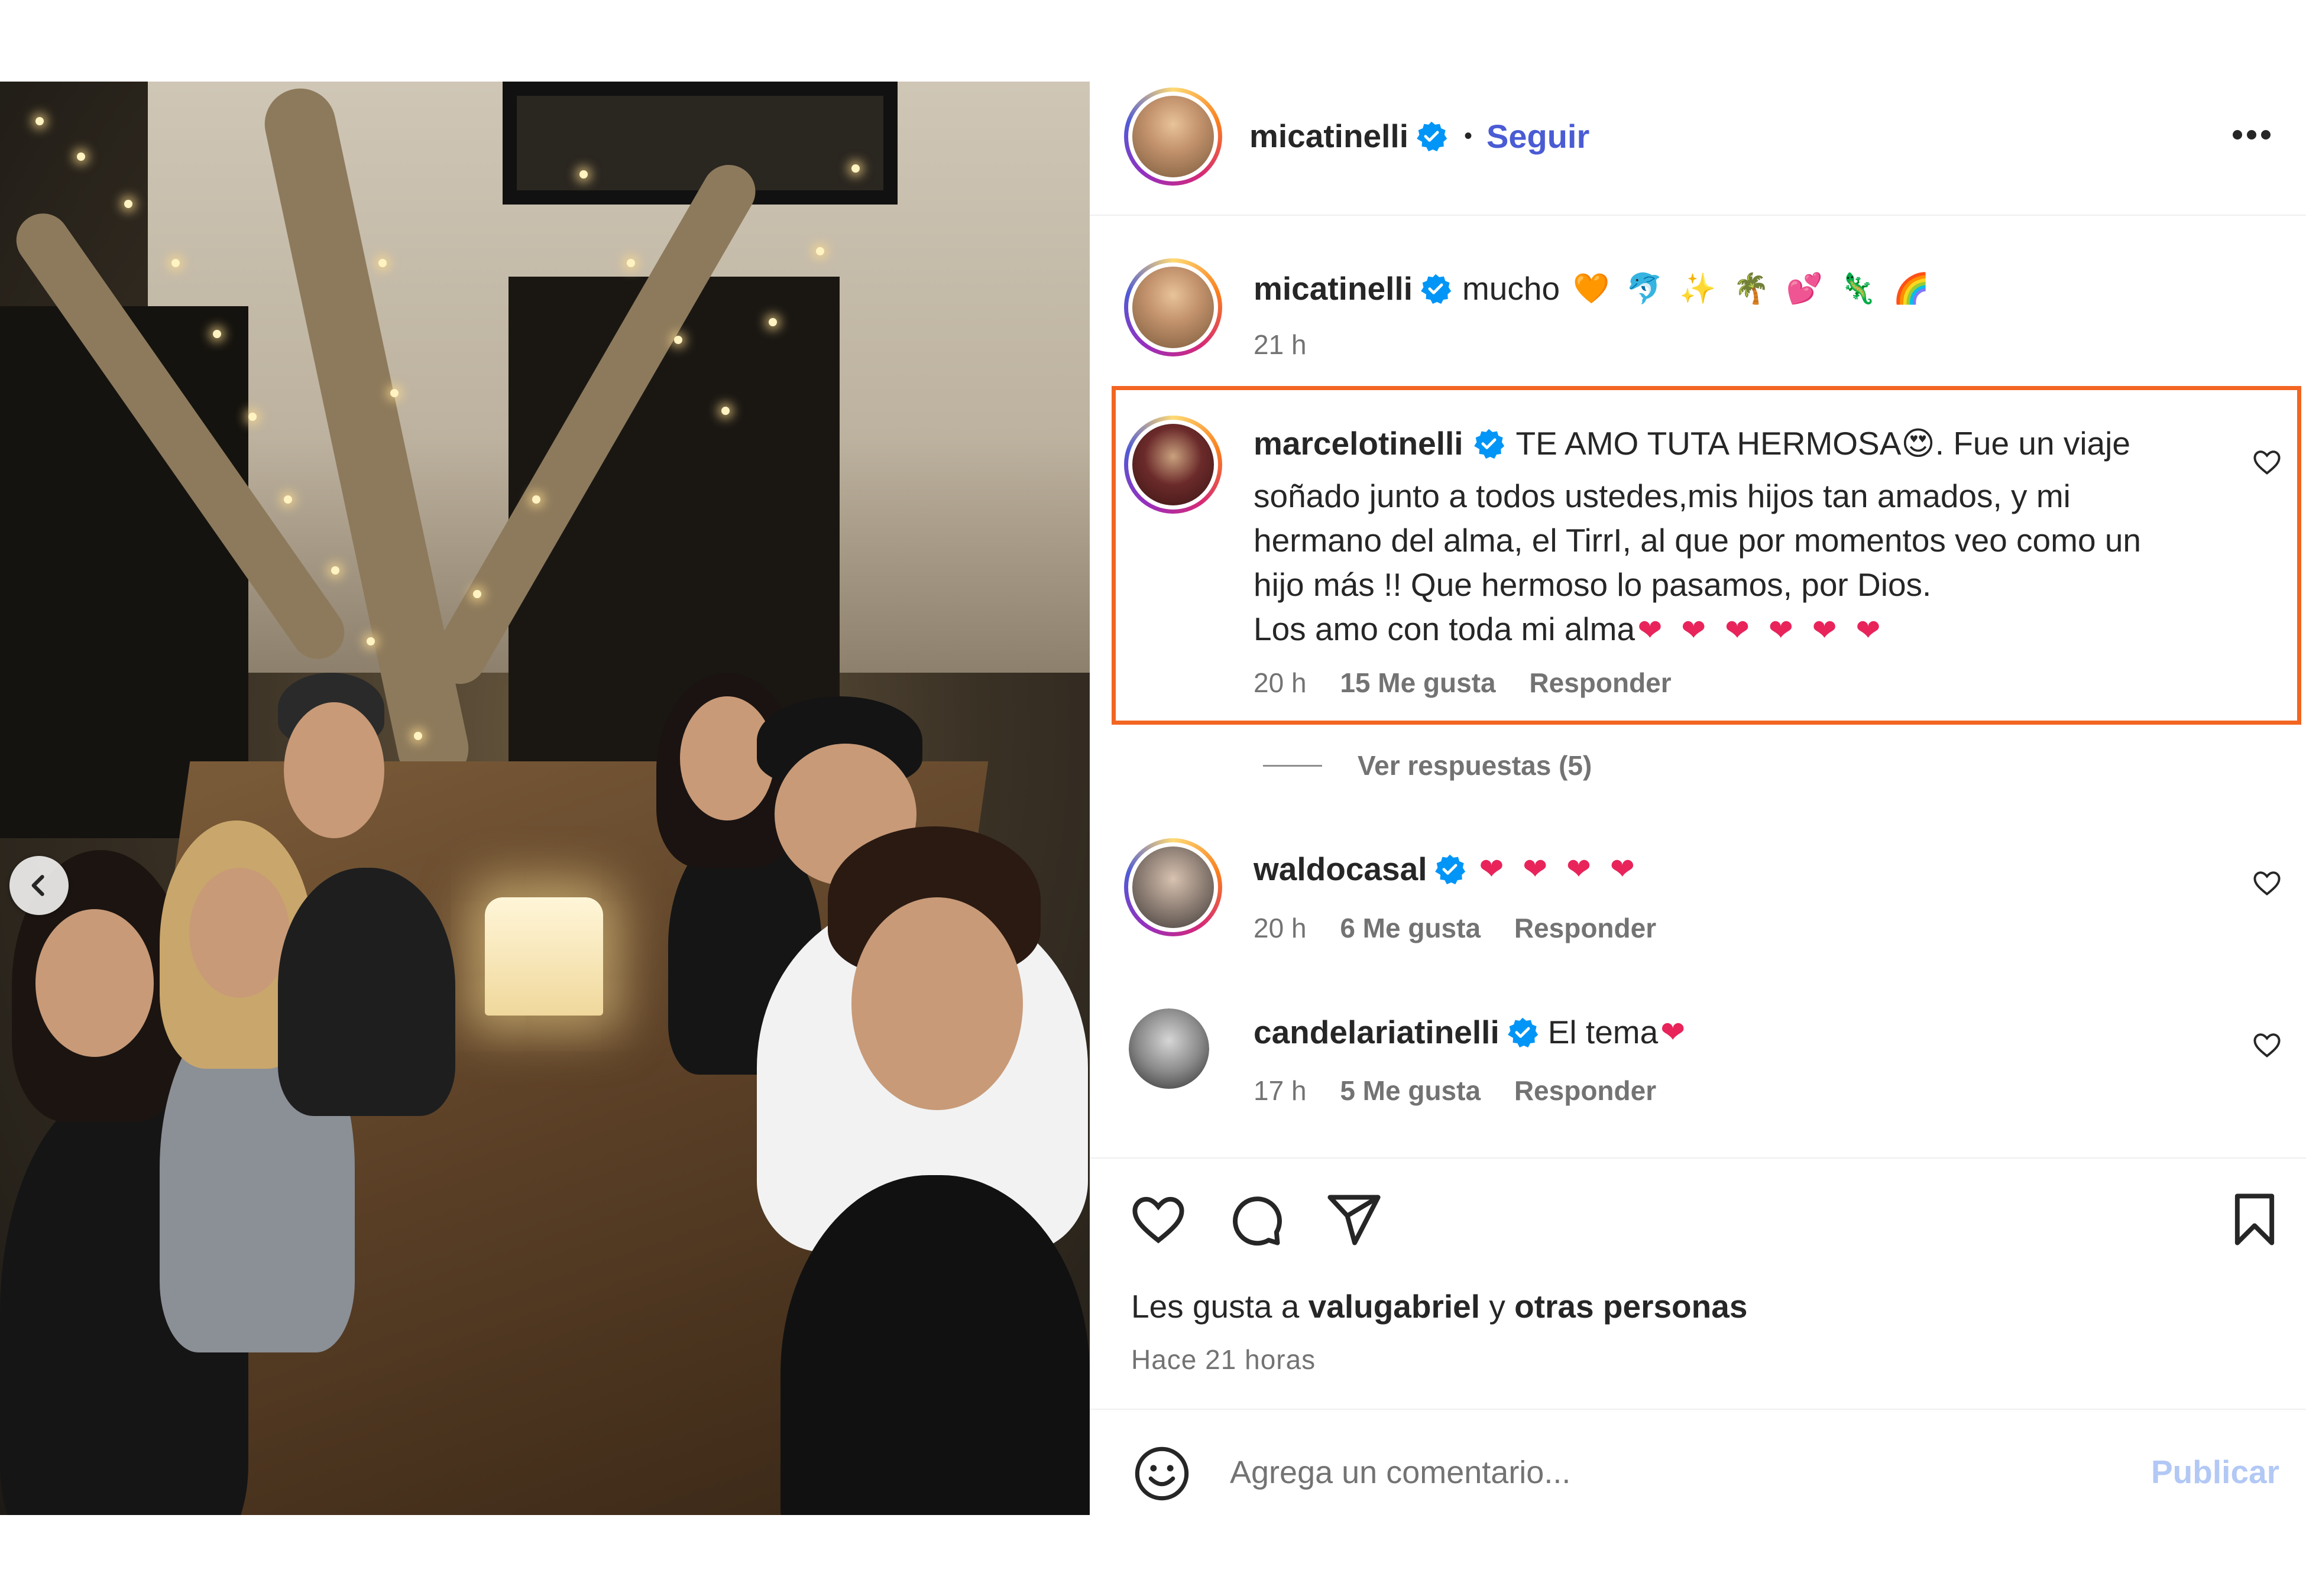  I want to click on comment-username: marcelotinelli, so click(1358, 443).